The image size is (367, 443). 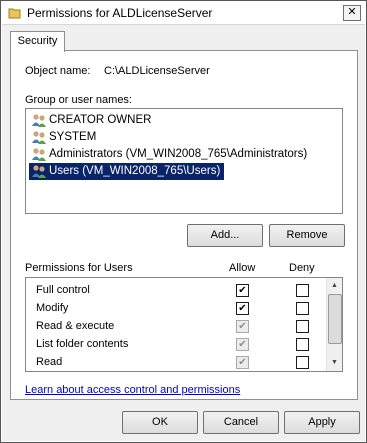 What do you see at coordinates (52, 308) in the screenshot?
I see `permission-name: Modify` at bounding box center [52, 308].